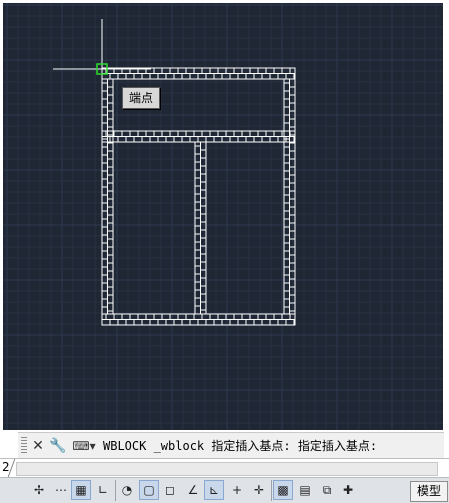 The height and width of the screenshot is (503, 449). Describe the element at coordinates (24, 445) in the screenshot. I see `command-line-grip-handle` at that location.